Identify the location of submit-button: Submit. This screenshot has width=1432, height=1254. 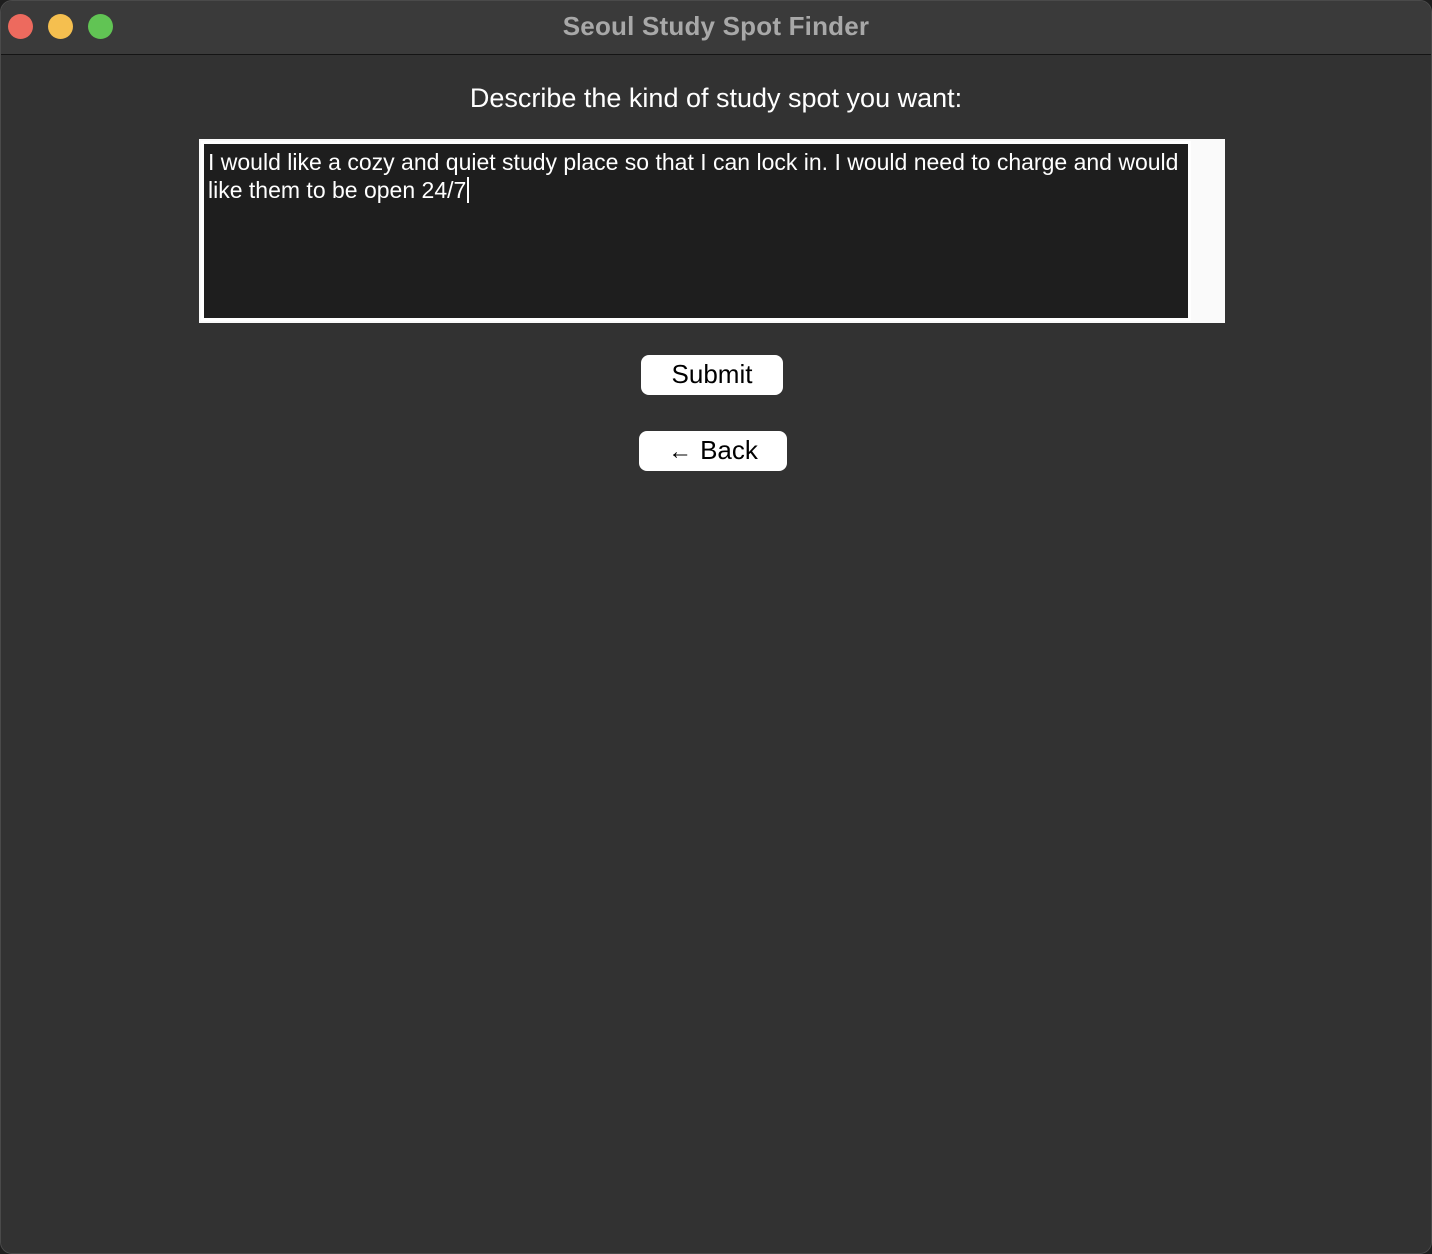
(712, 375).